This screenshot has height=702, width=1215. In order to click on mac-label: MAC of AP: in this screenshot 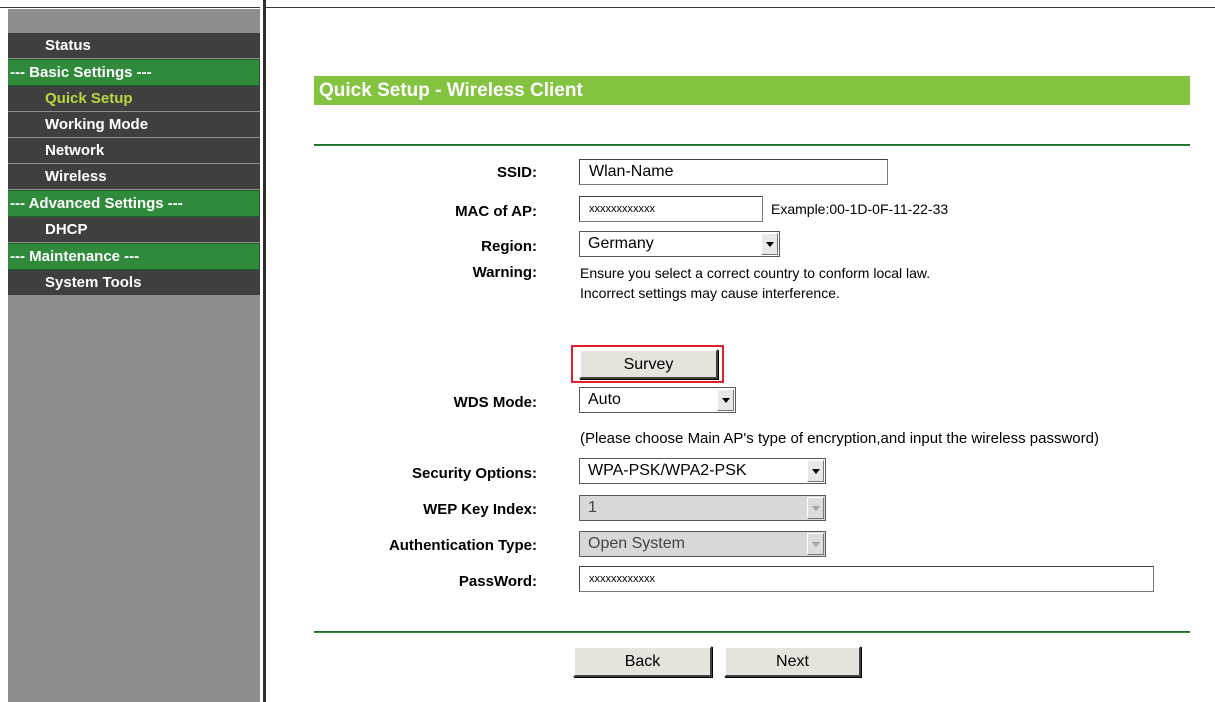, I will do `click(496, 211)`.